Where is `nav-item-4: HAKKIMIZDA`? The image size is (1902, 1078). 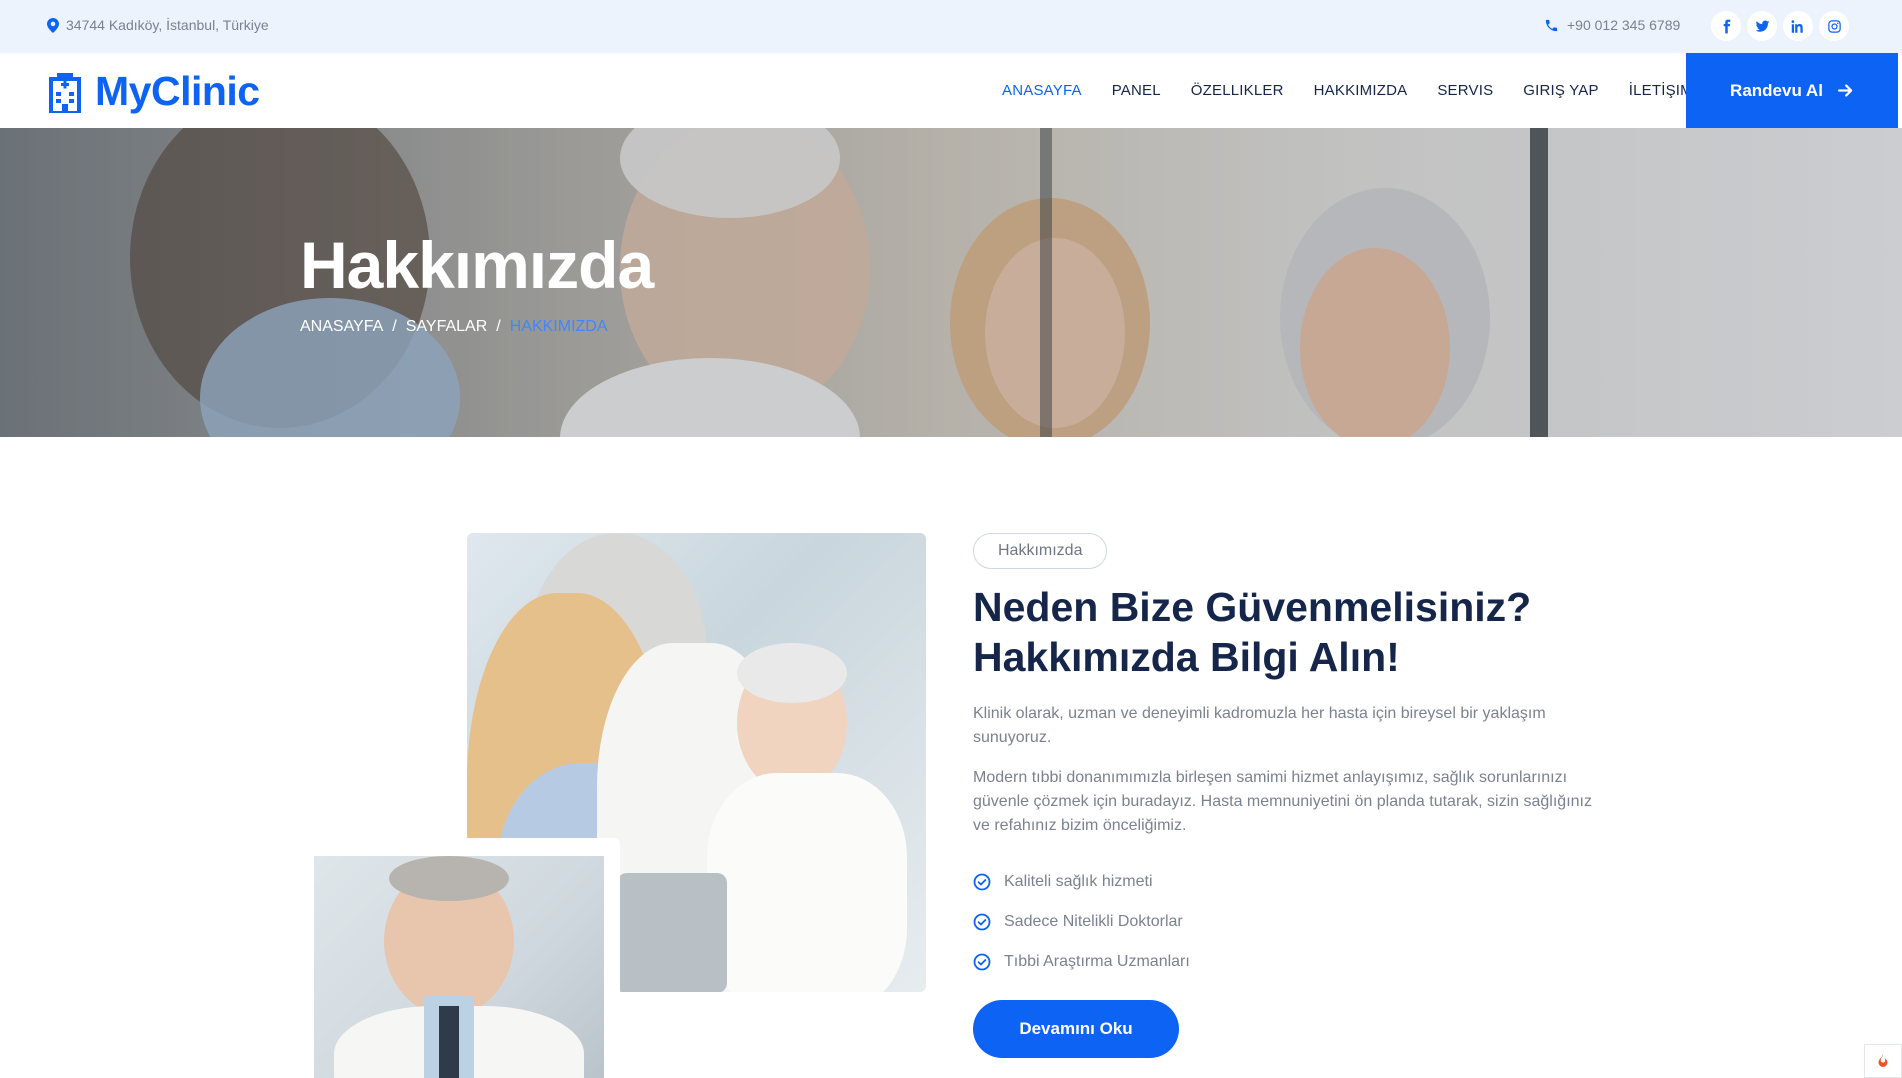
nav-item-4: HAKKIMIZDA is located at coordinates (1361, 90).